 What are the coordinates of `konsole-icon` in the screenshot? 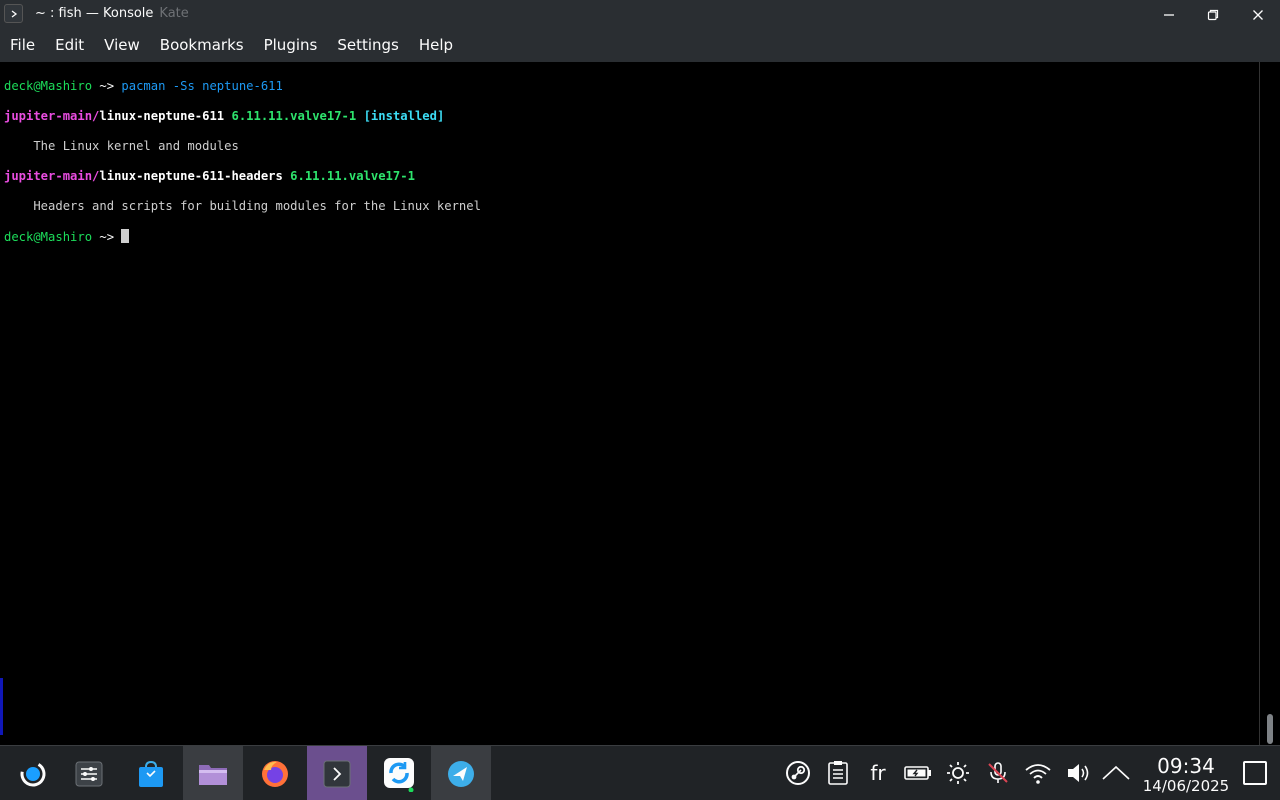 It's located at (337, 773).